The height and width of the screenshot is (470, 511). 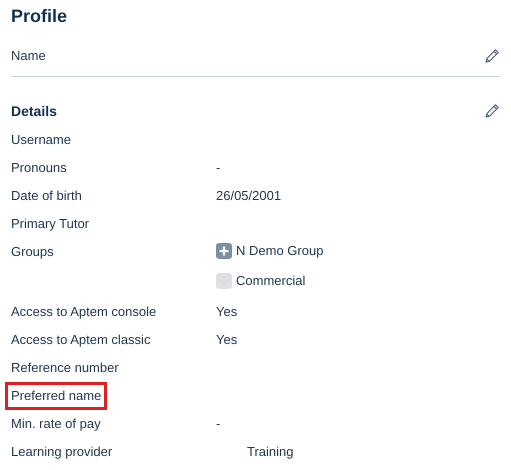 I want to click on field-value: 26/05/2001, so click(x=249, y=196).